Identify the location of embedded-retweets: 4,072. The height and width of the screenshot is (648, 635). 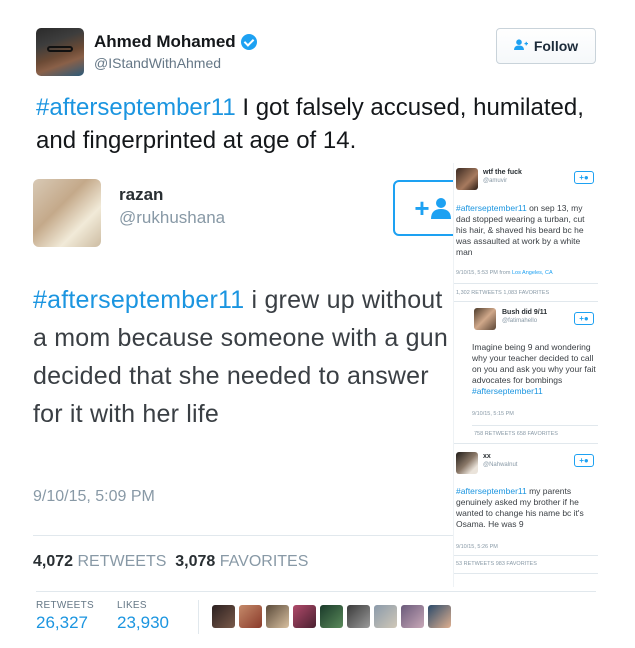
(53, 561).